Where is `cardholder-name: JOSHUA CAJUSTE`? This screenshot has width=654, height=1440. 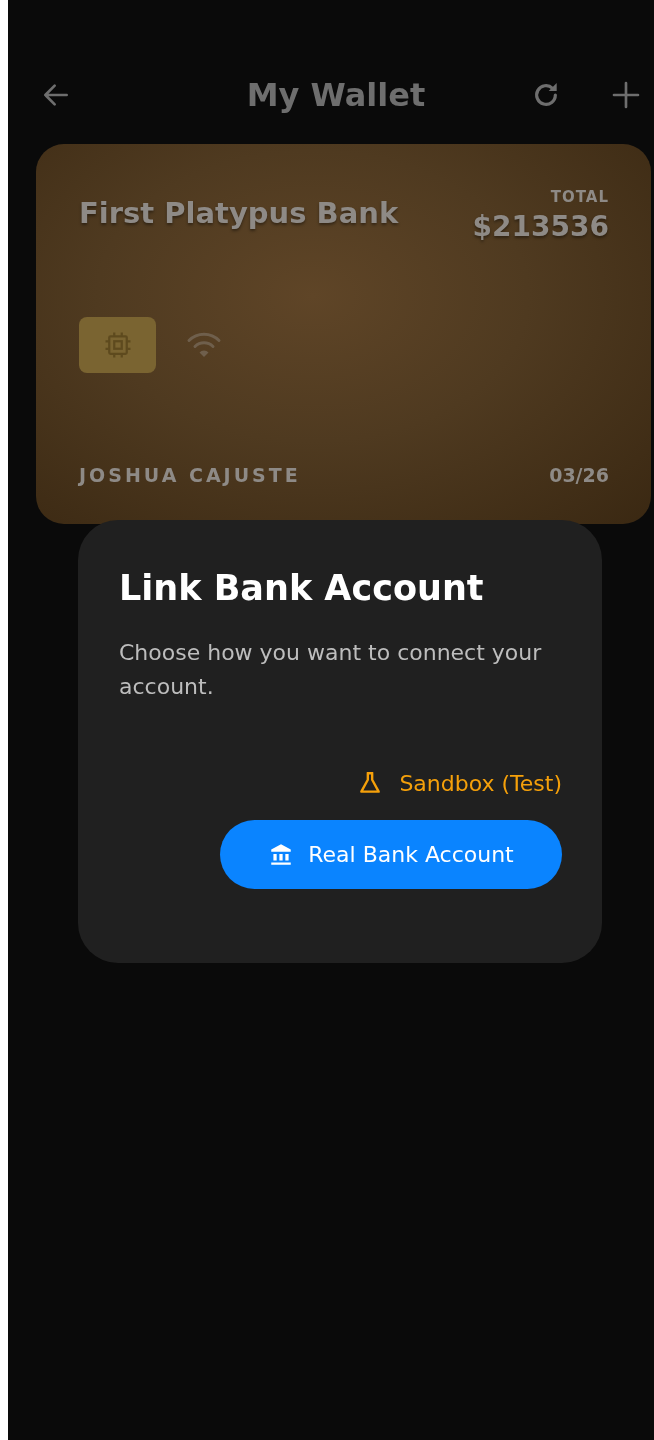 cardholder-name: JOSHUA CAJUSTE is located at coordinates (190, 475).